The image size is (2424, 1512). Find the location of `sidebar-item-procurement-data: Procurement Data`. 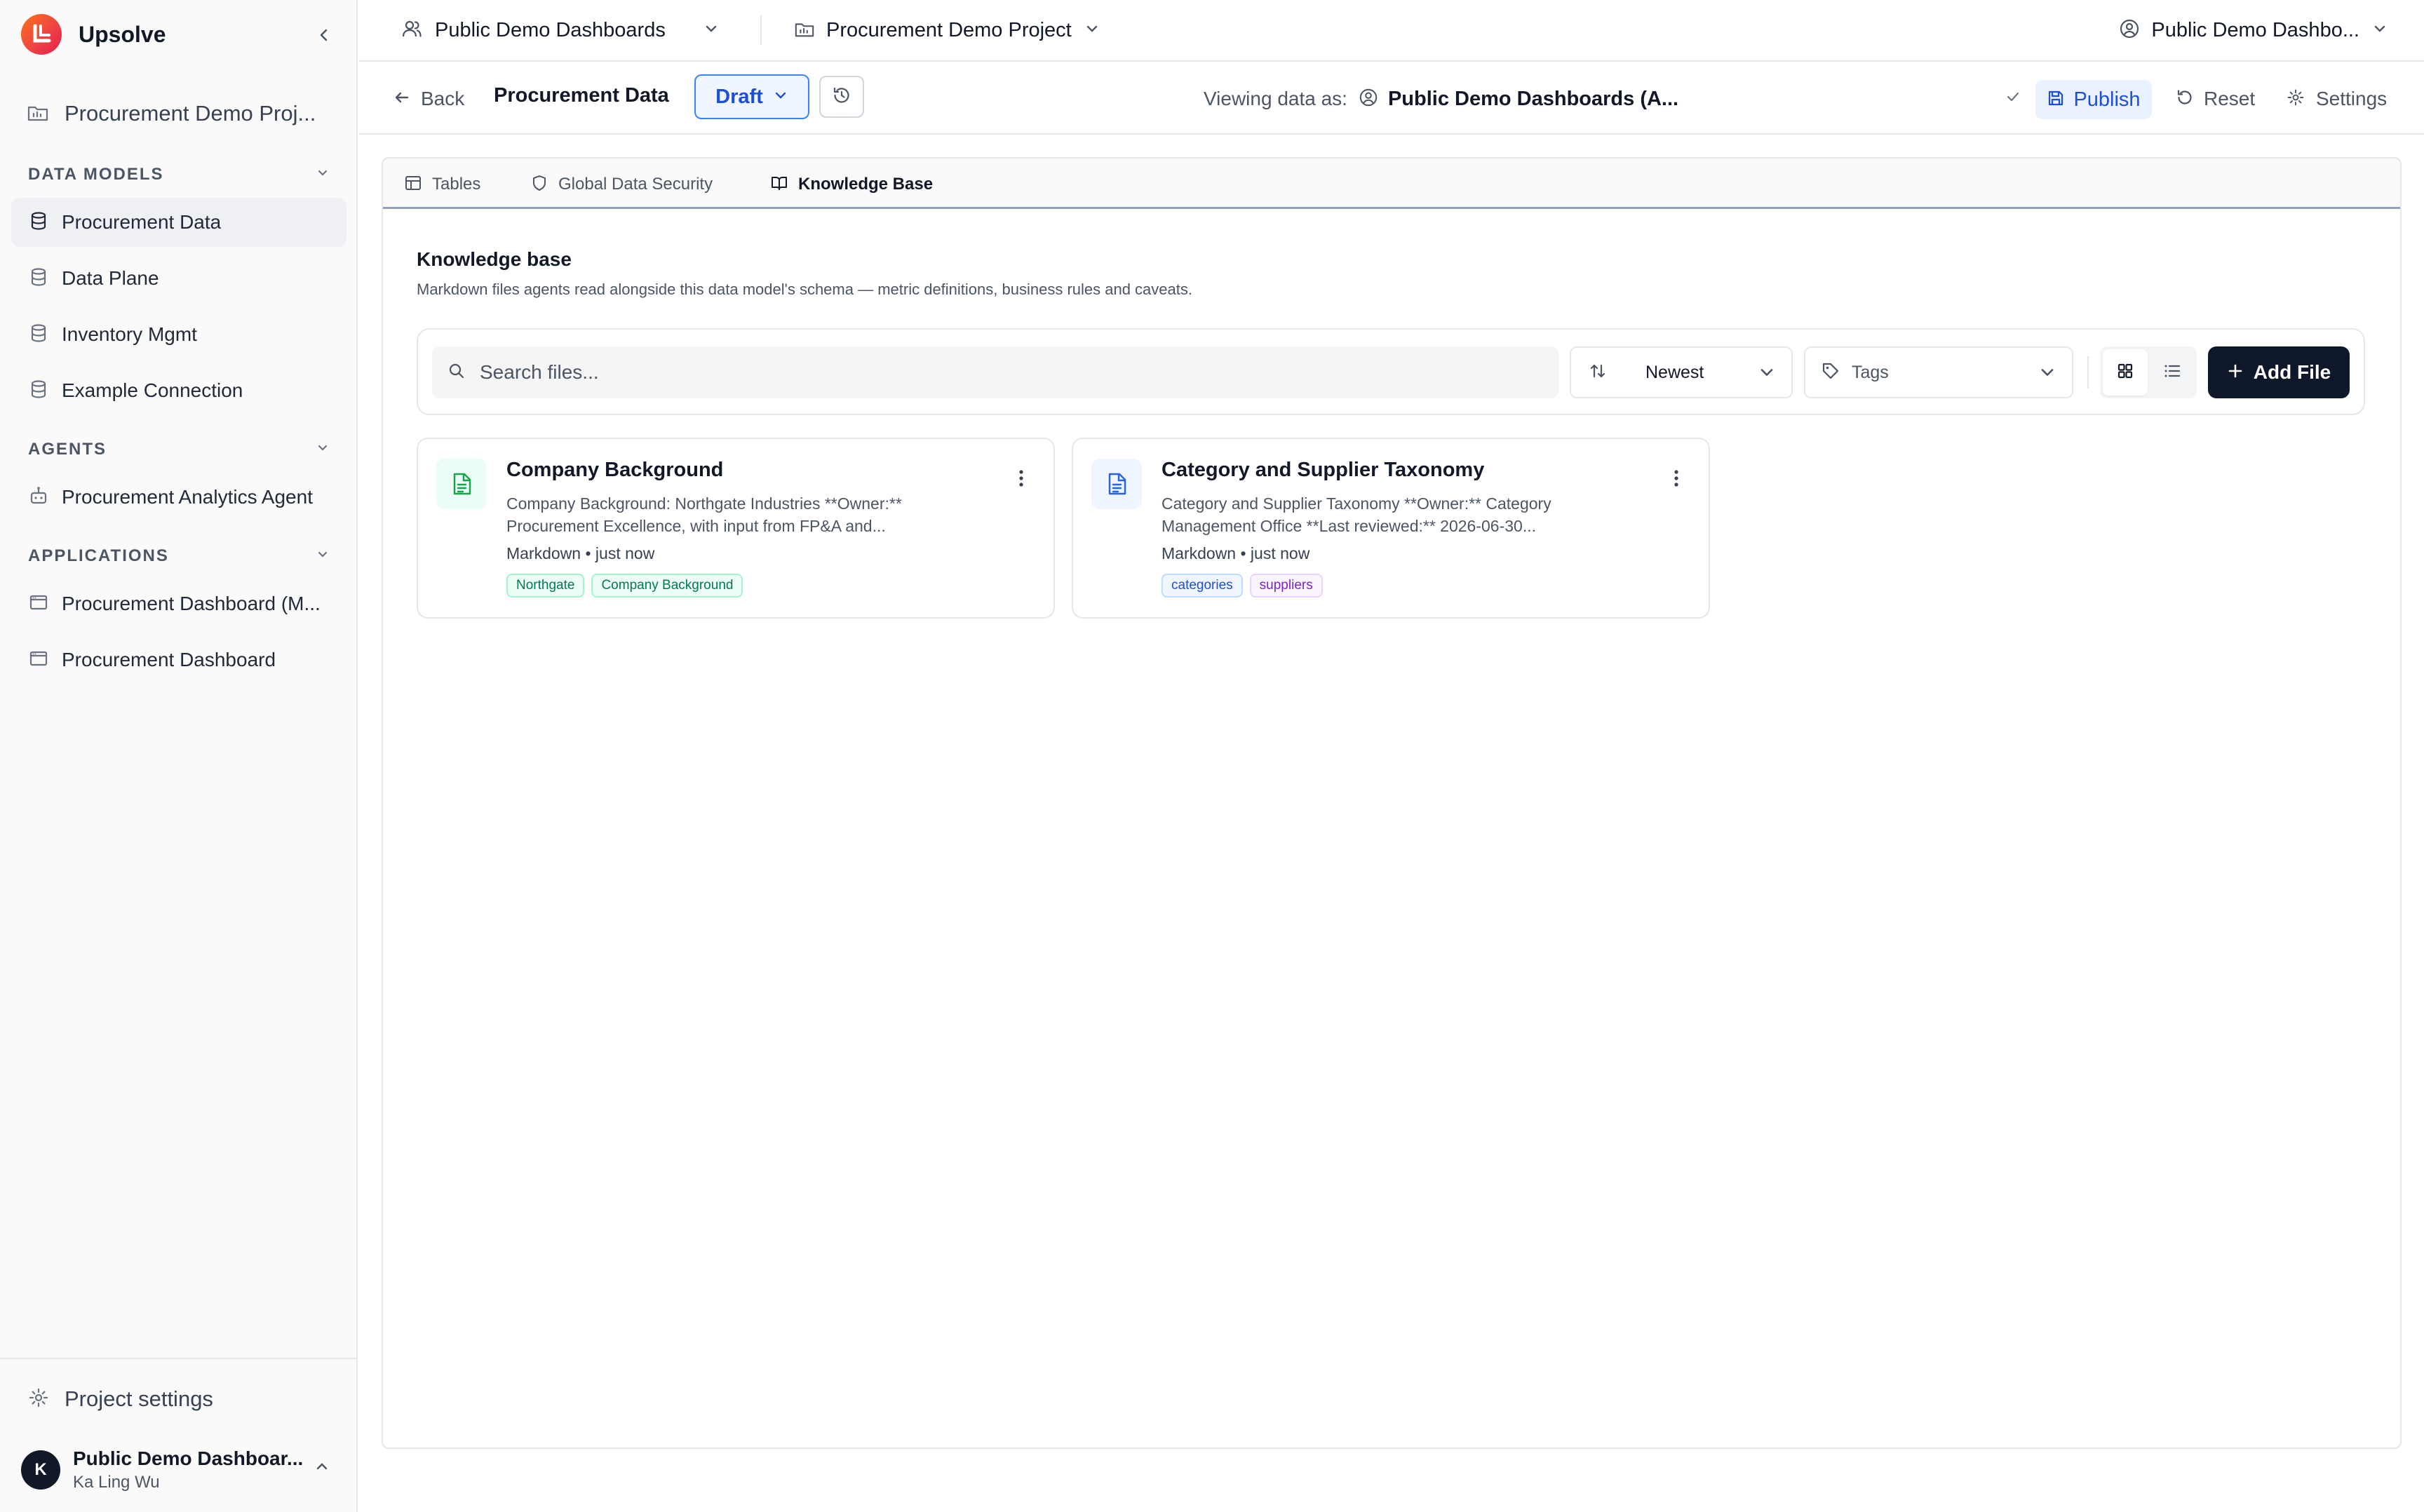

sidebar-item-procurement-data: Procurement Data is located at coordinates (178, 222).